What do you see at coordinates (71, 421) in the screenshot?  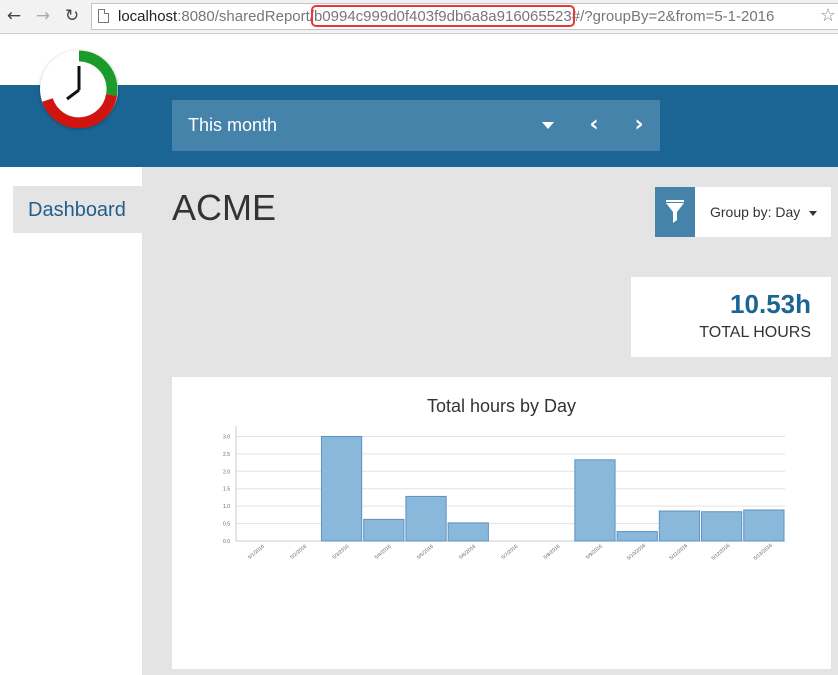 I see `sidebar: Dashboard` at bounding box center [71, 421].